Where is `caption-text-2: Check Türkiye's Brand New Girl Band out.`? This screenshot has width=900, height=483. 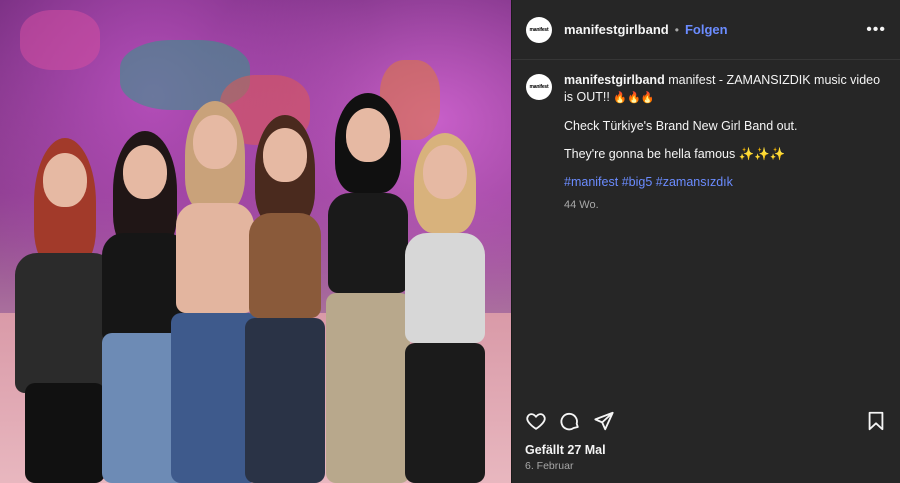
caption-text-2: Check Türkiye's Brand New Girl Band out. is located at coordinates (681, 126).